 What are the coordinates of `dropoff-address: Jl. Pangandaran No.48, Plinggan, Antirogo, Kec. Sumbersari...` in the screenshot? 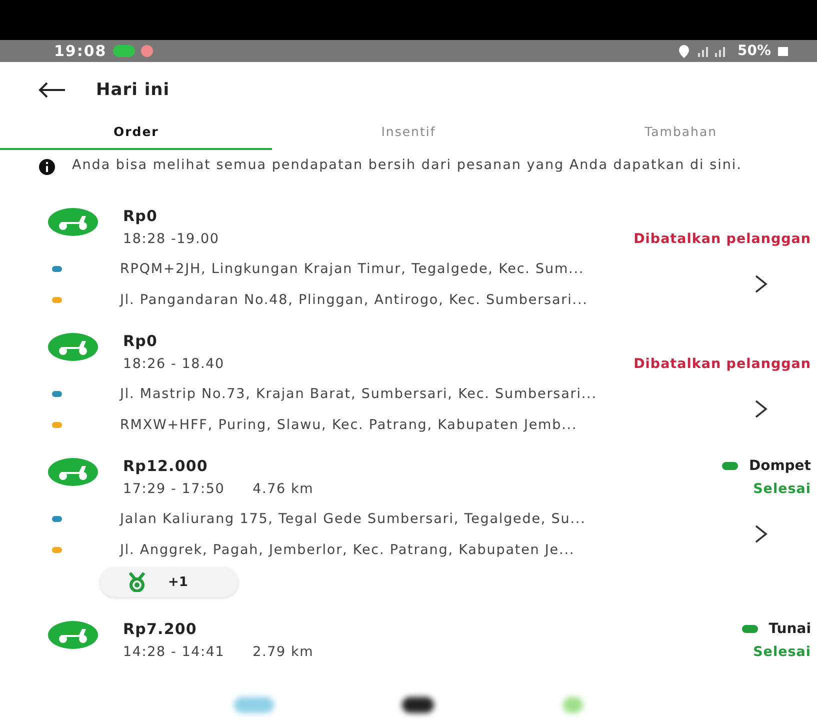 It's located at (354, 300).